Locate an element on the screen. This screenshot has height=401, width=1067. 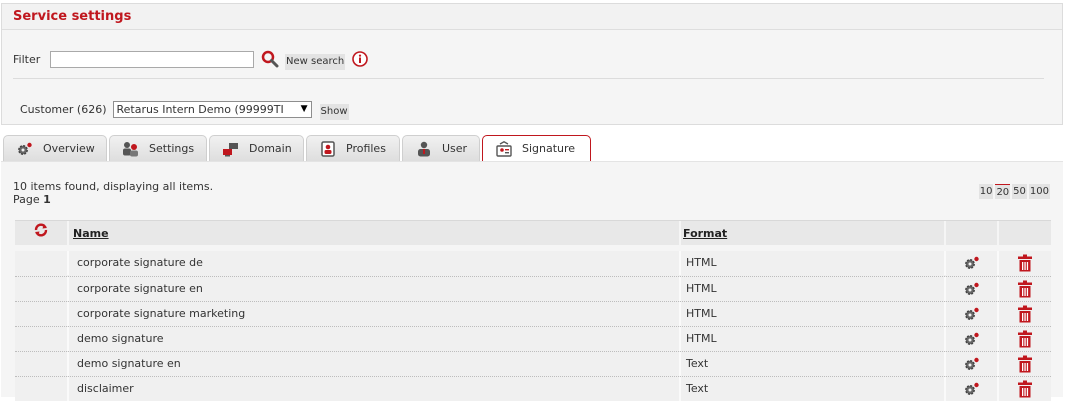
page-size-50: 50 is located at coordinates (1019, 191).